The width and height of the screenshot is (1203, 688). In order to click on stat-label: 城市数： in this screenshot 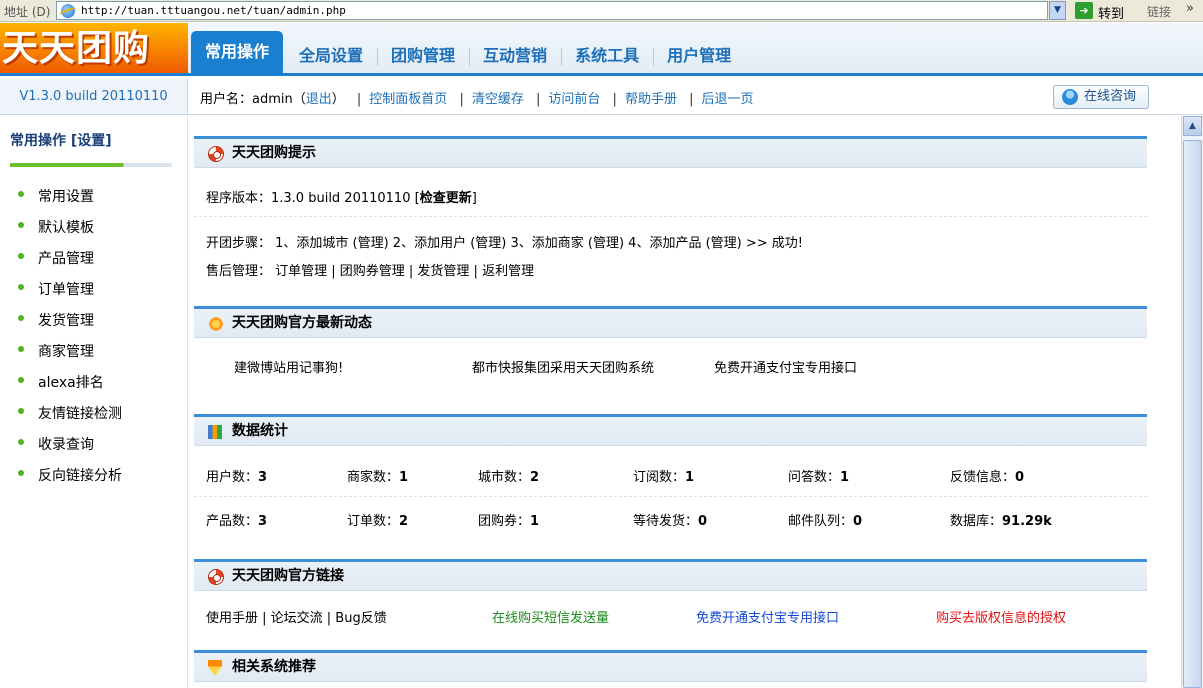, I will do `click(504, 477)`.